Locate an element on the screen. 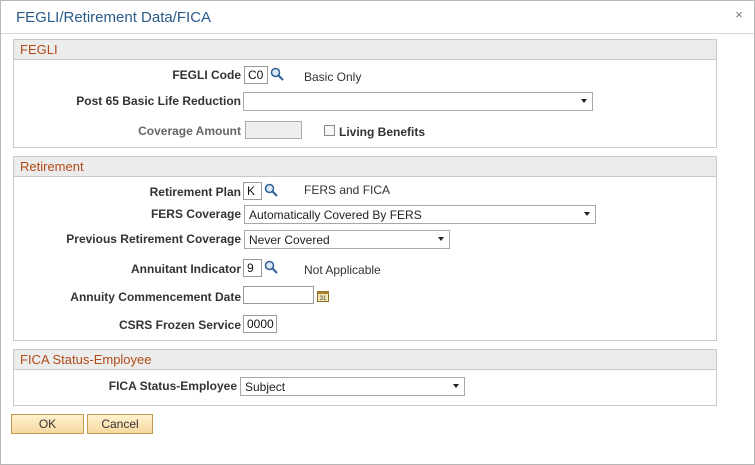 The height and width of the screenshot is (465, 755). post65-label: Post 65 Basic Life Reduction is located at coordinates (158, 101).